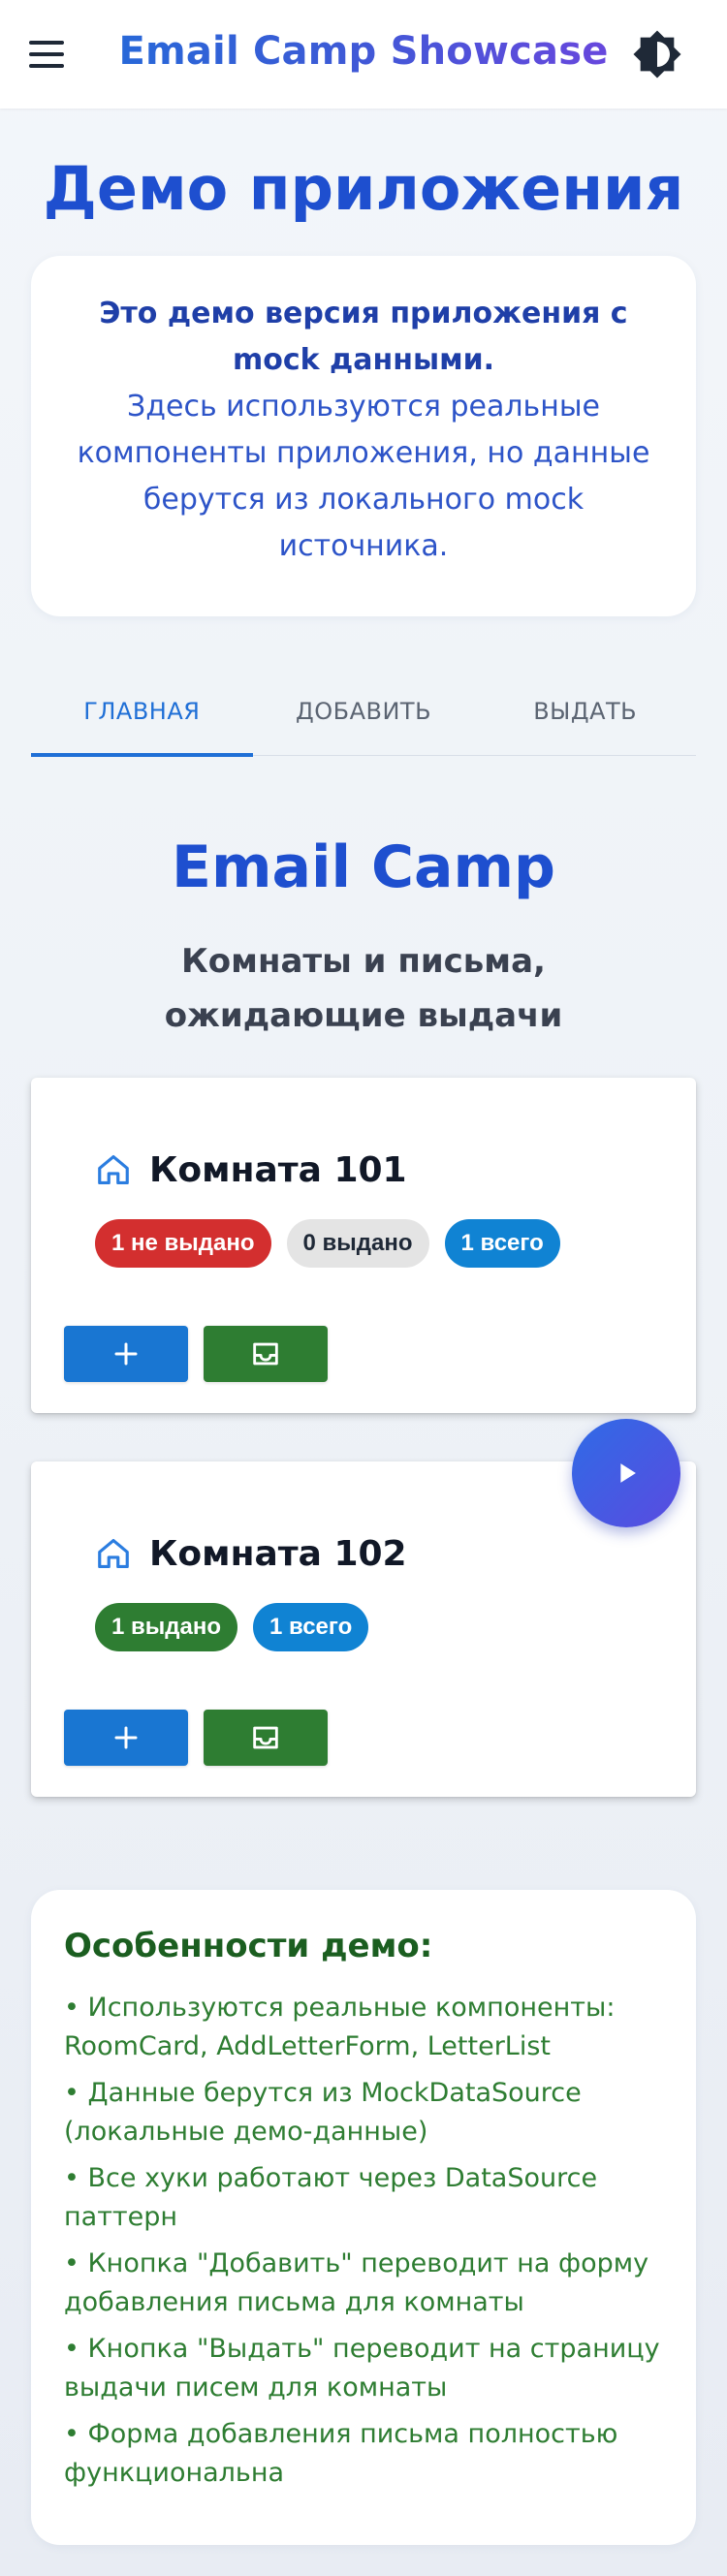  What do you see at coordinates (363, 988) in the screenshot?
I see `section-subtitle: Комнаты и письма, ожидающие выдачи` at bounding box center [363, 988].